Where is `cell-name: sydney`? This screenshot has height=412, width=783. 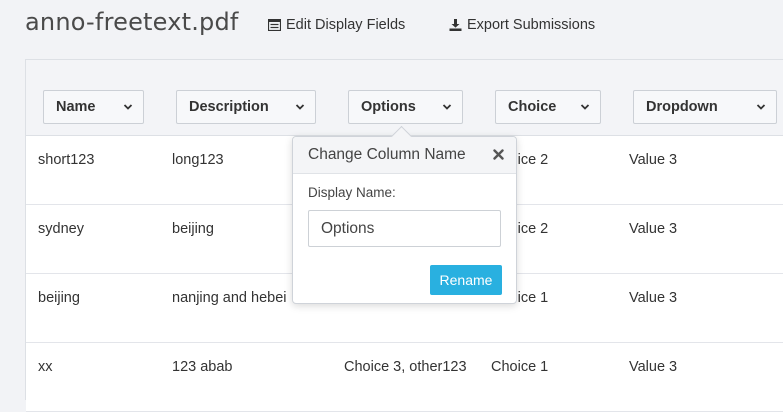 cell-name: sydney is located at coordinates (61, 229).